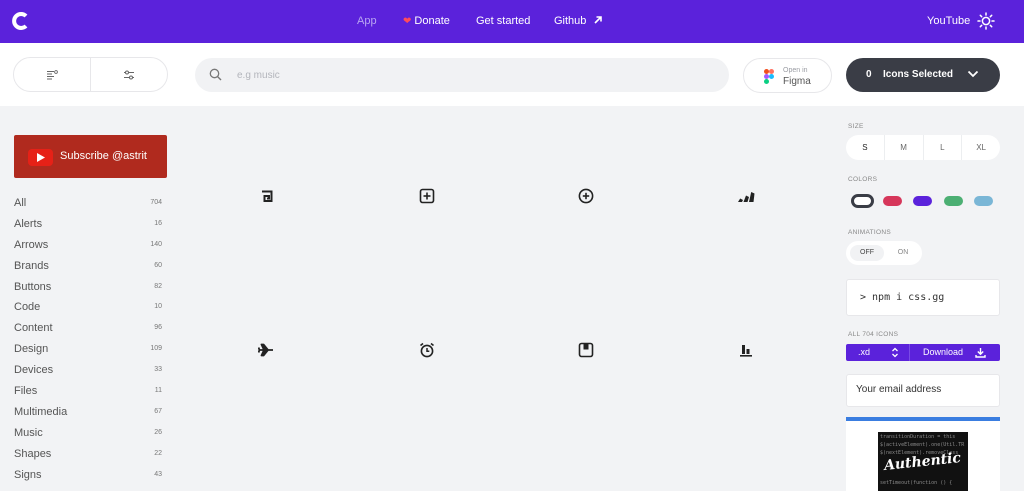 This screenshot has height=491, width=1024. I want to click on nav-get-started-link: Get started, so click(503, 21).